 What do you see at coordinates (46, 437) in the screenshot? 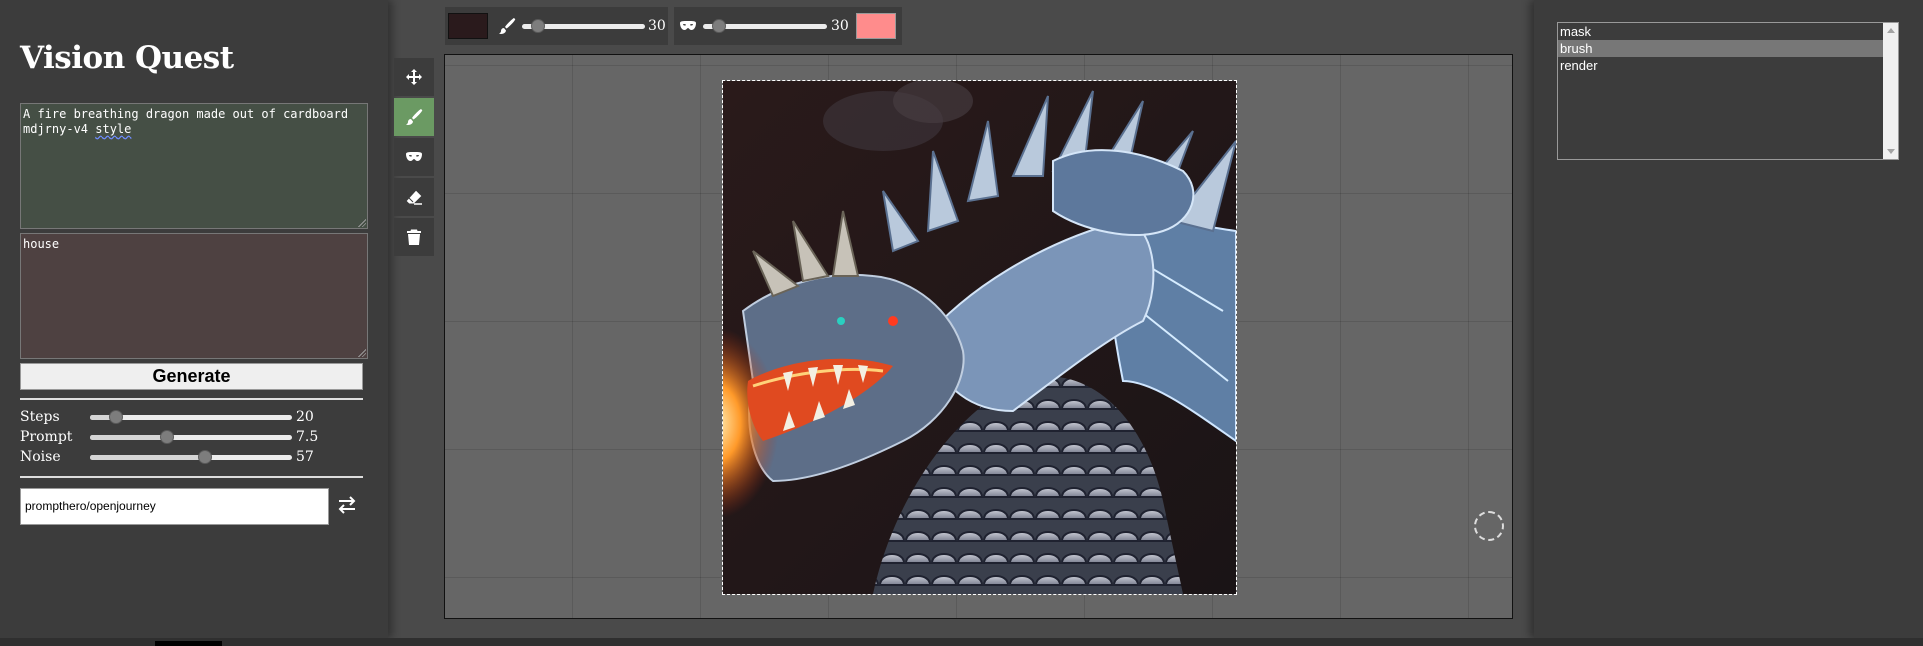
I see `prompt-strength-label: Prompt` at bounding box center [46, 437].